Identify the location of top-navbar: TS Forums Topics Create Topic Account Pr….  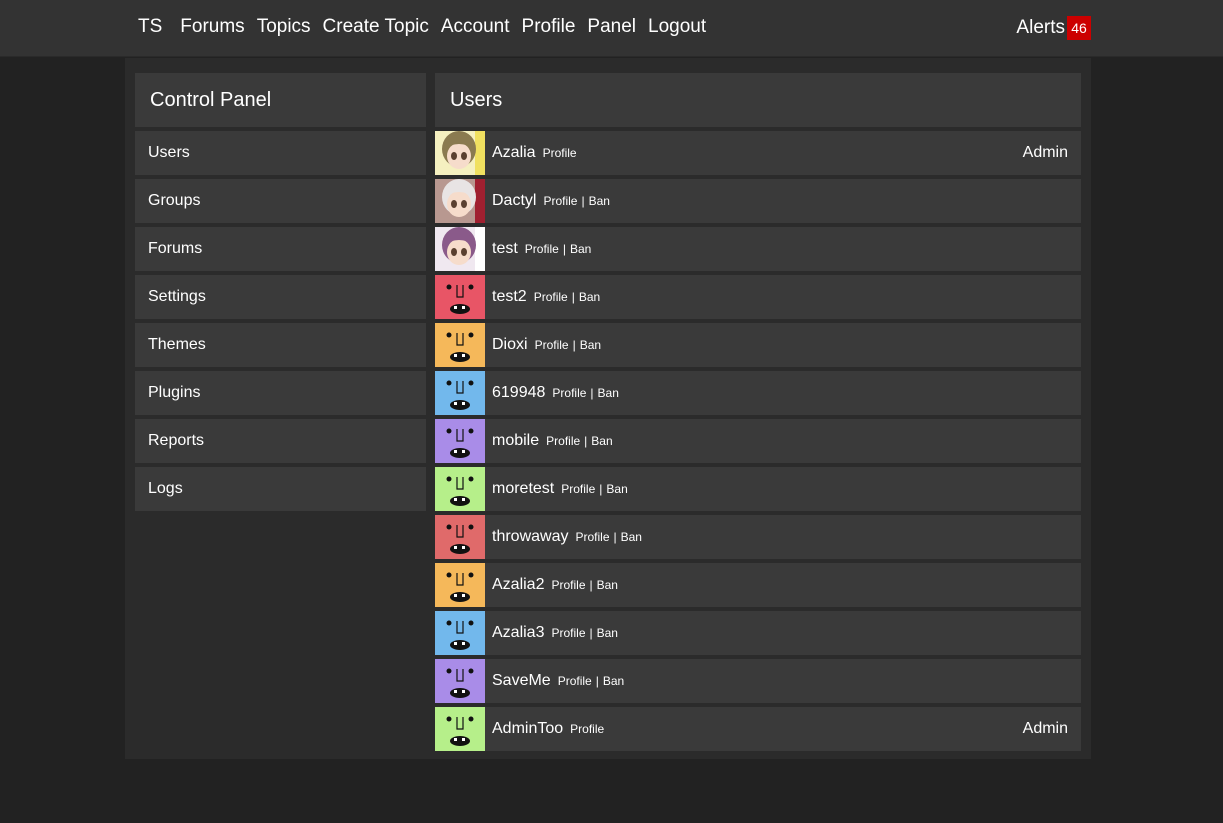
(611, 28).